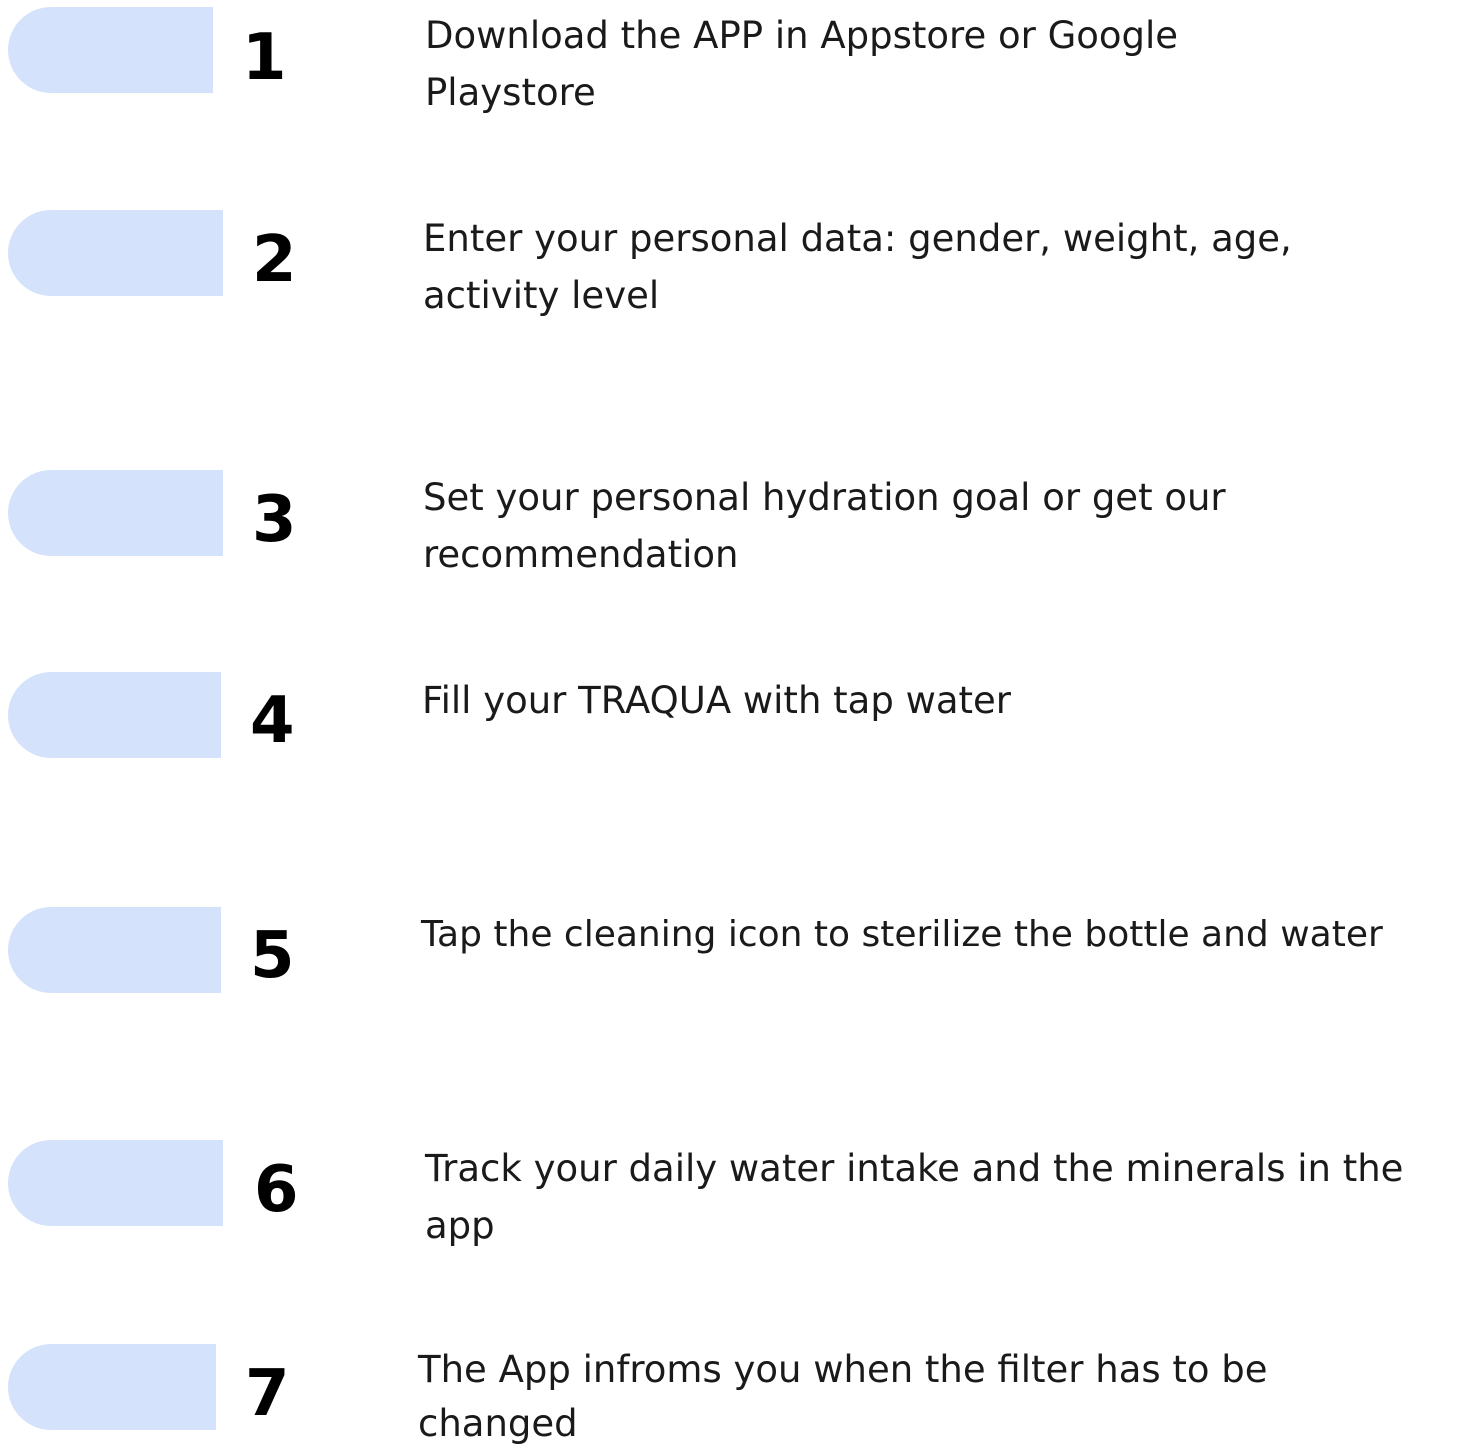  What do you see at coordinates (112, 1387) in the screenshot?
I see `step-7-pill` at bounding box center [112, 1387].